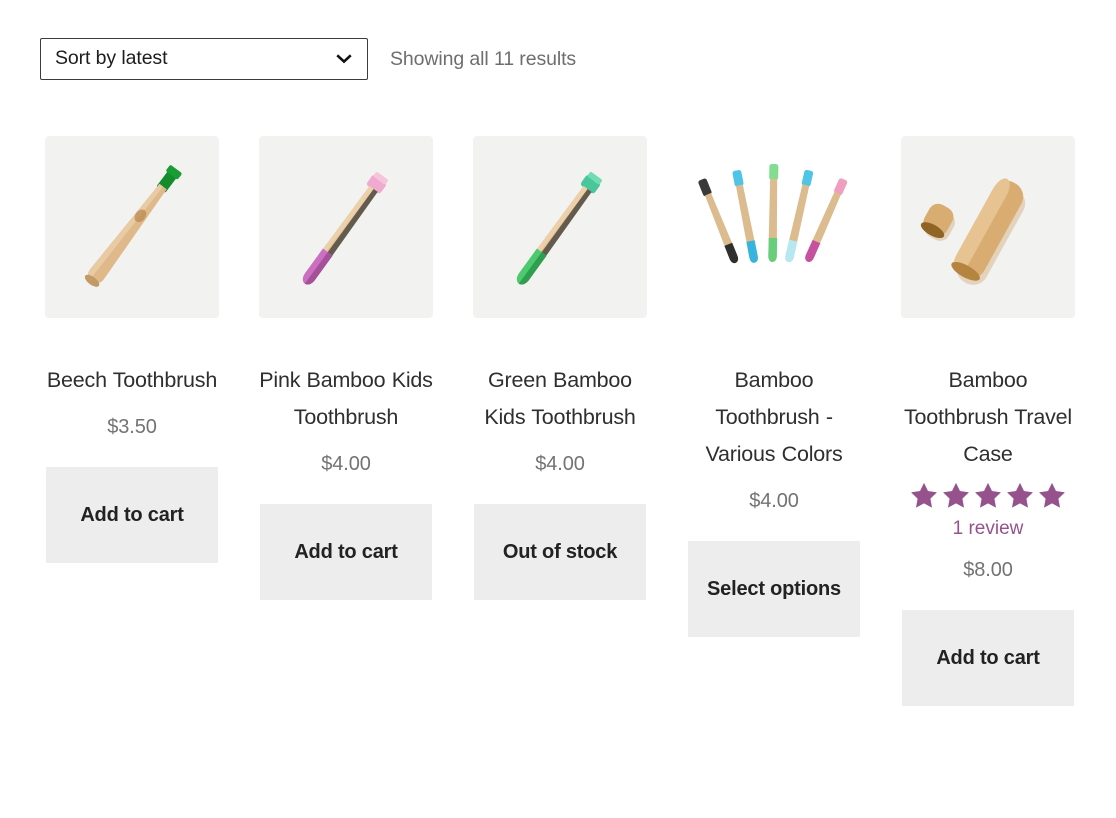 This screenshot has height=818, width=1116. What do you see at coordinates (774, 227) in the screenshot?
I see `bamboo-toothbrush-various-colors-image` at bounding box center [774, 227].